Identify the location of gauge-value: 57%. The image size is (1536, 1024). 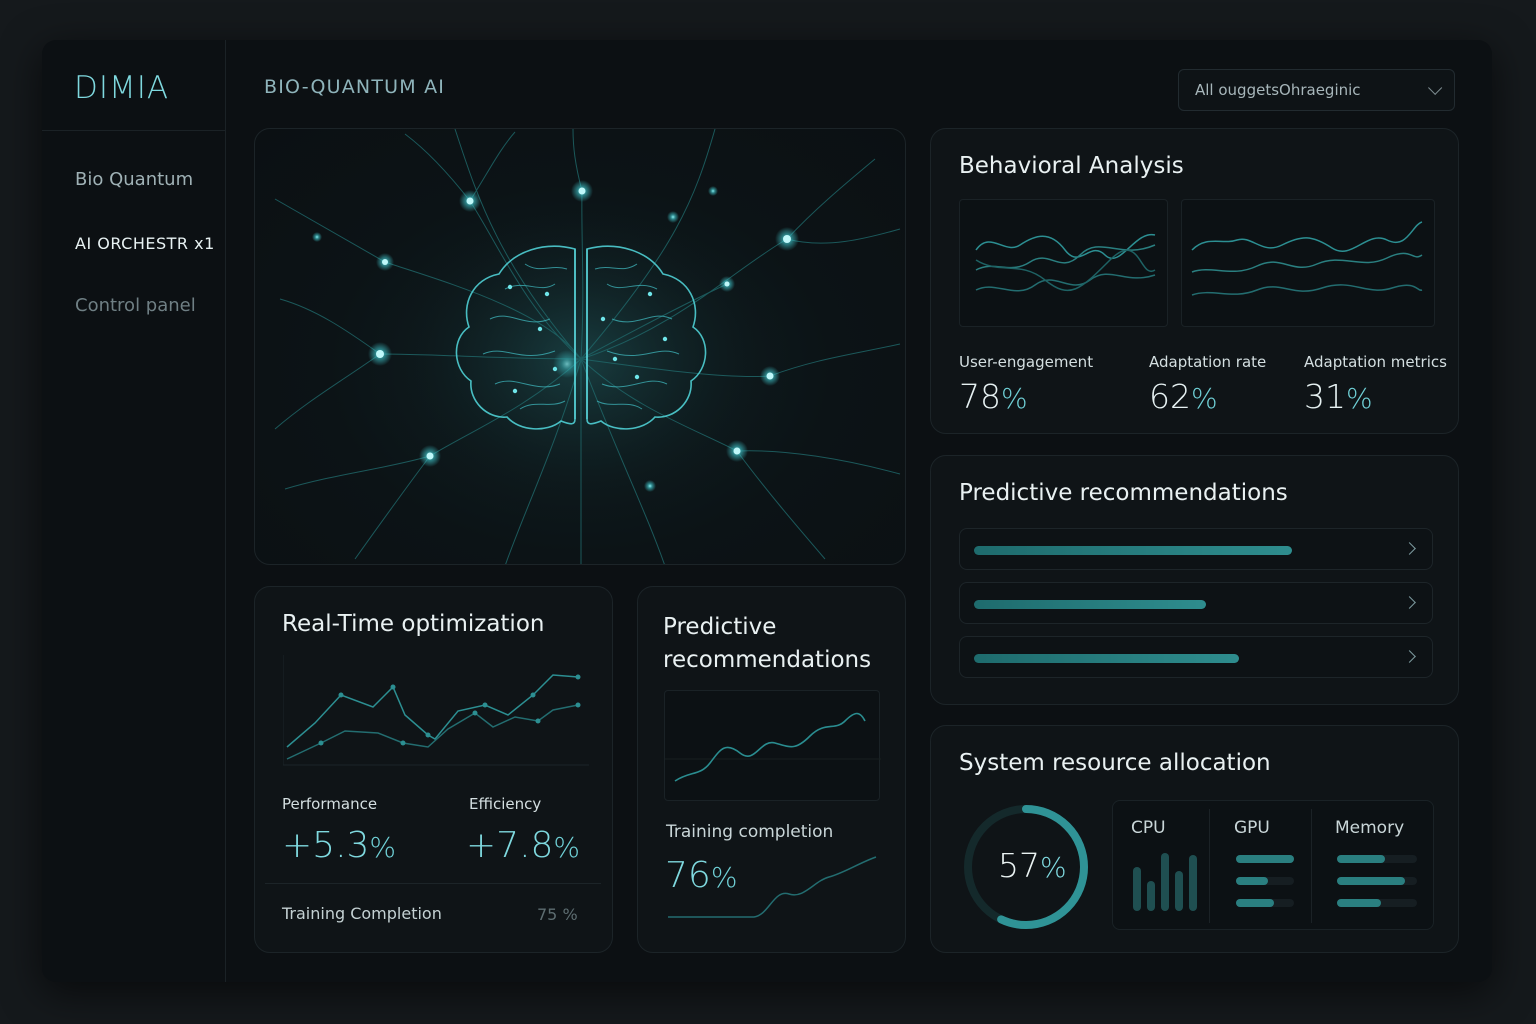
(1032, 865).